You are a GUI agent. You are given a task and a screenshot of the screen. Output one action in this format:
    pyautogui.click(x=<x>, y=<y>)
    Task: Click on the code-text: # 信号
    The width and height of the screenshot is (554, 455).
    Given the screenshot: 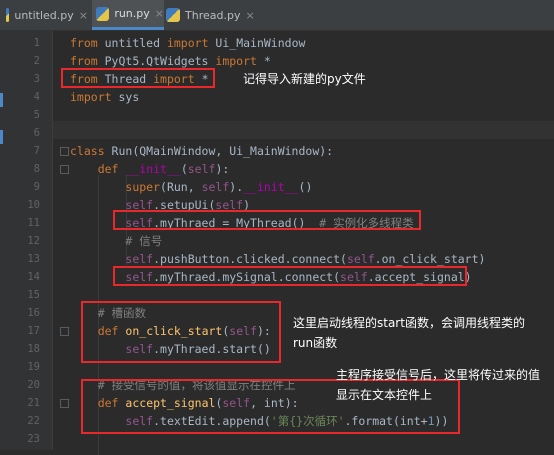 What is the action you would take?
    pyautogui.click(x=144, y=241)
    